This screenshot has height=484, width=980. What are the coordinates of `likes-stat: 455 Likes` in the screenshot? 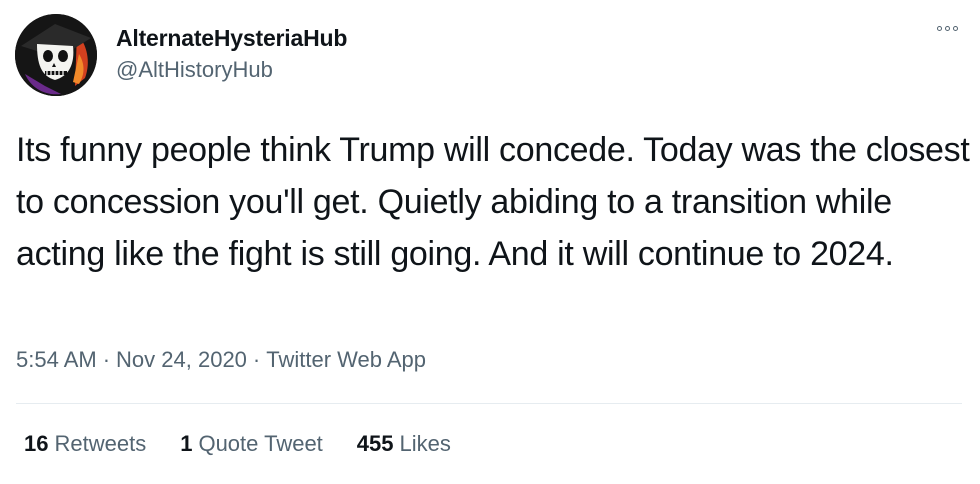 It's located at (404, 444).